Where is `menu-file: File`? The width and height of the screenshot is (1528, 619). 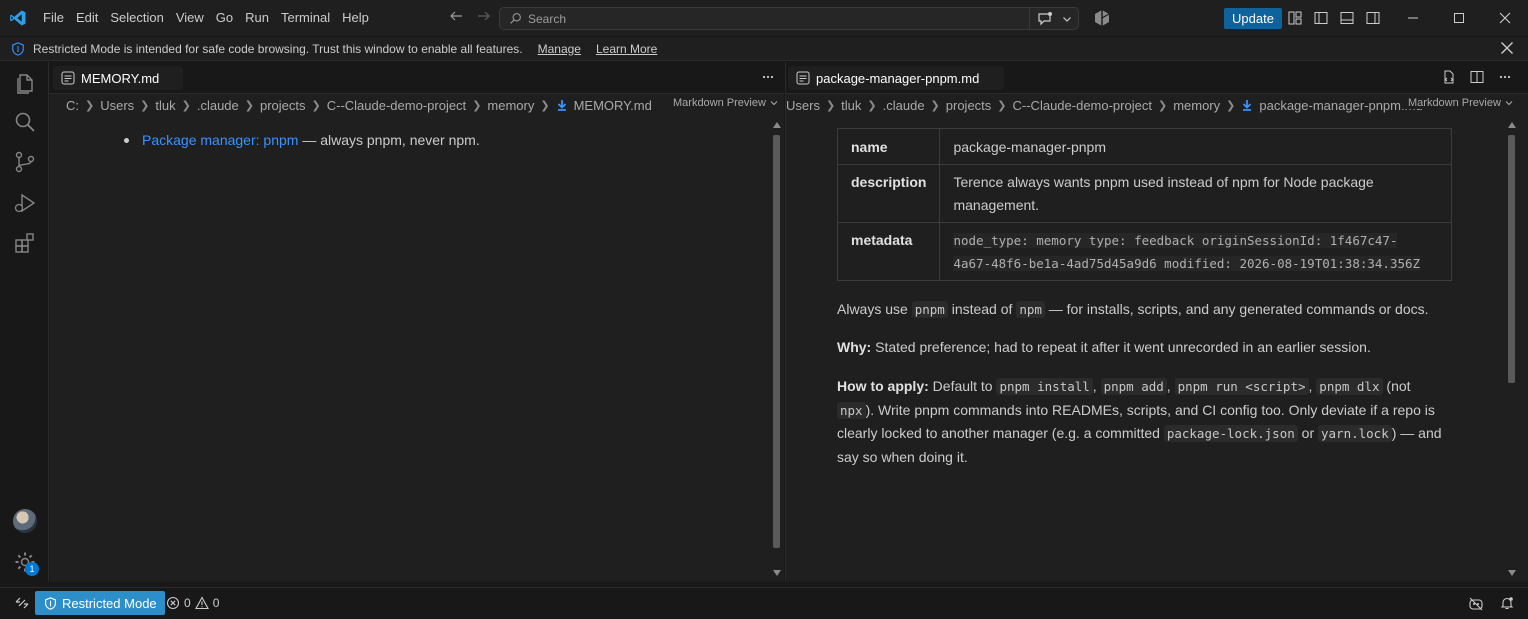 menu-file: File is located at coordinates (53, 18).